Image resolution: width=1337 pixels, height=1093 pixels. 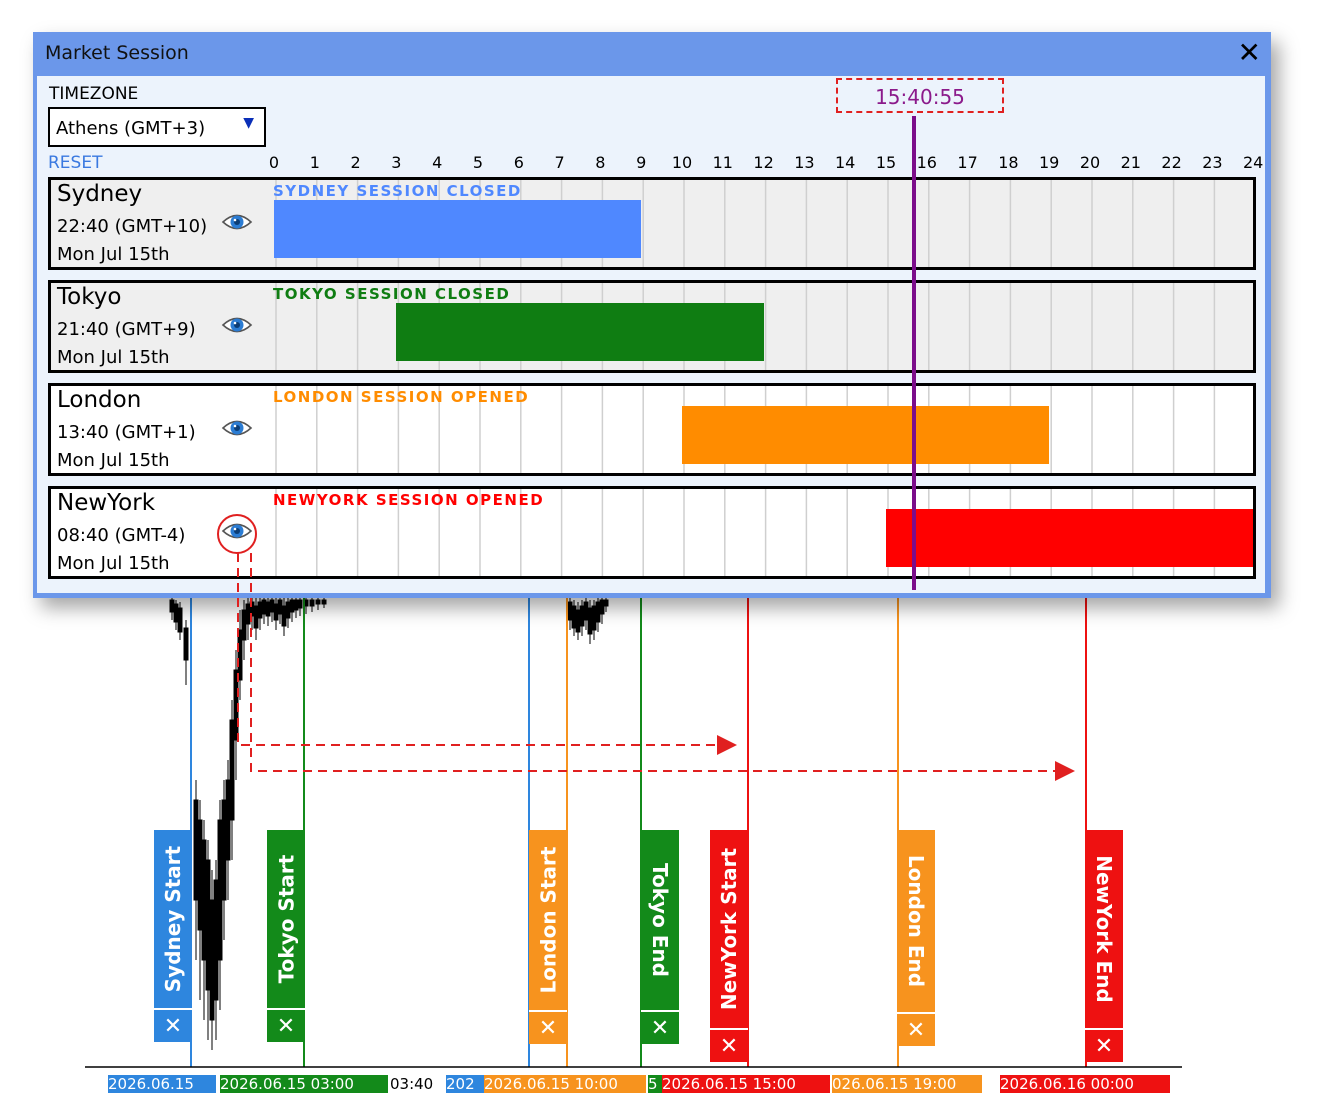 What do you see at coordinates (967, 162) in the screenshot?
I see `hour-label: 17` at bounding box center [967, 162].